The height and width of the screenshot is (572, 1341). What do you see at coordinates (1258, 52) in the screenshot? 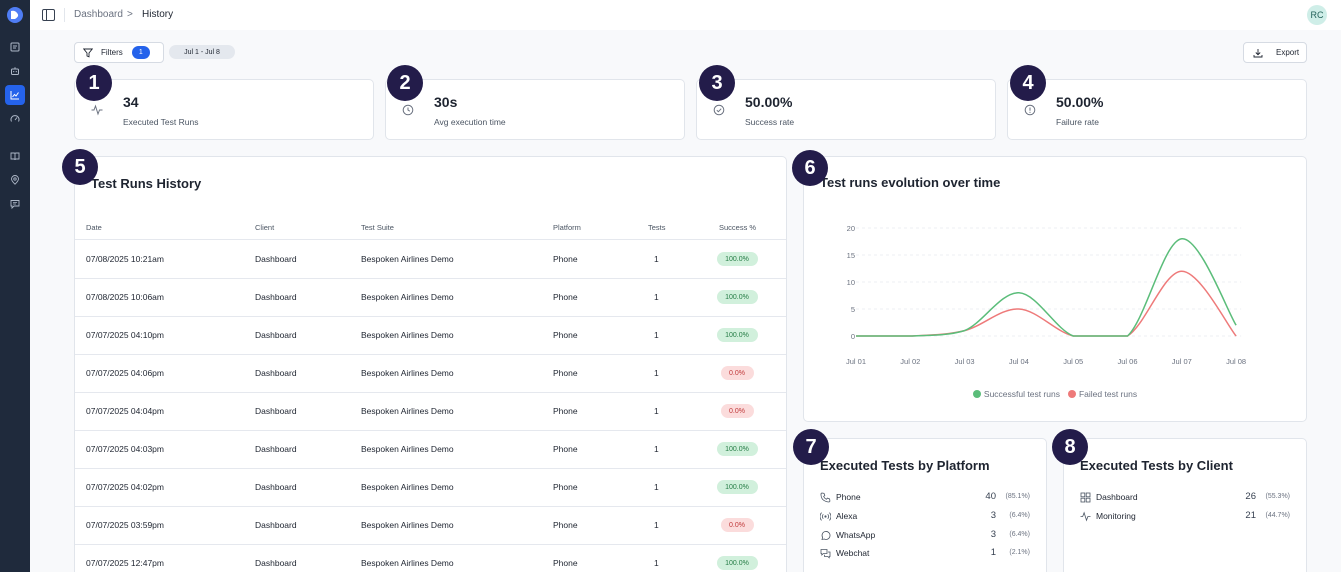
I see `download-icon` at bounding box center [1258, 52].